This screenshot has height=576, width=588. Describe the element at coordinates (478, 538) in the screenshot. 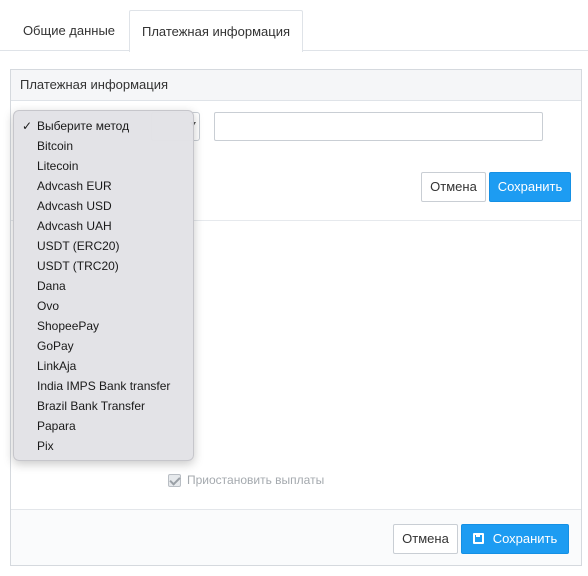

I see `floppy-disk-icon` at that location.